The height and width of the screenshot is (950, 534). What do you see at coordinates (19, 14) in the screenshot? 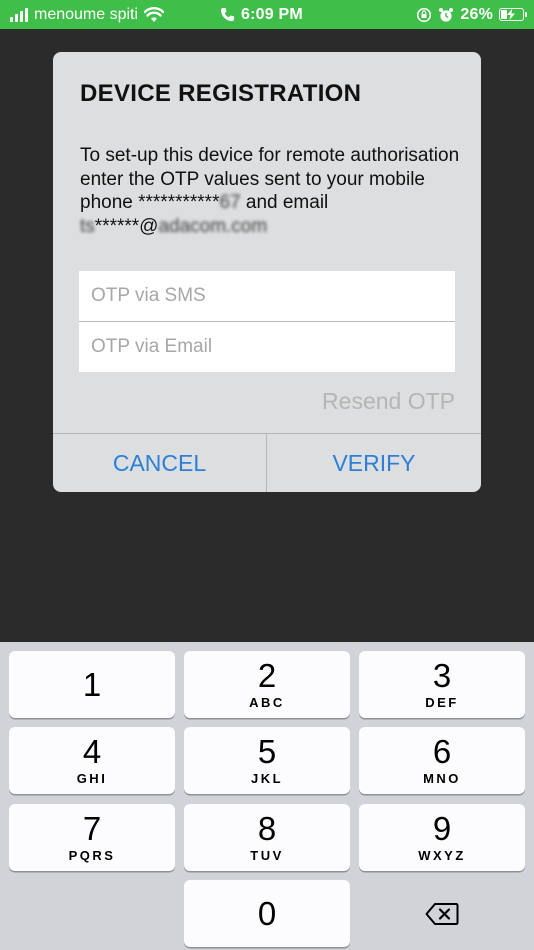
I see `signal-icon` at bounding box center [19, 14].